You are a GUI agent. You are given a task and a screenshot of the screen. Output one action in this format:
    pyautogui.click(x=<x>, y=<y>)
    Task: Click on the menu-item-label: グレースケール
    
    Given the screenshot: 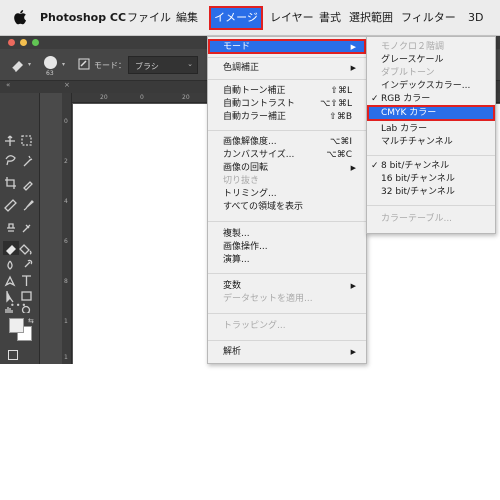 What is the action you would take?
    pyautogui.click(x=412, y=60)
    